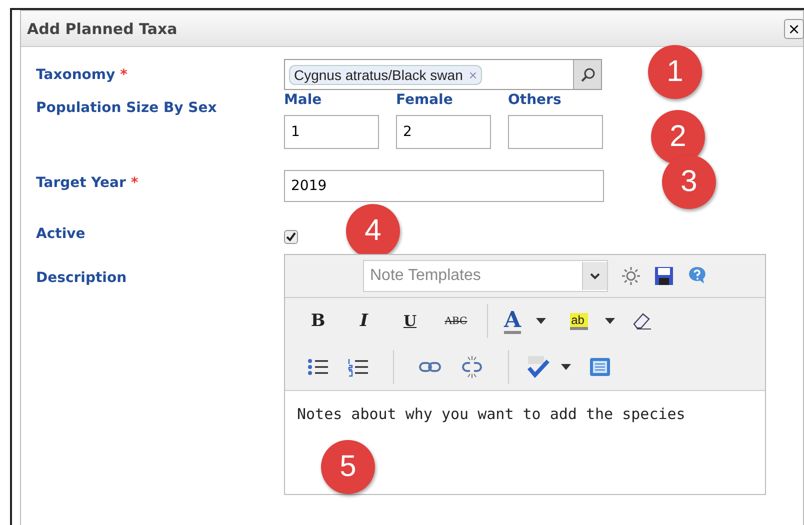  I want to click on callout-number: 2, so click(678, 137).